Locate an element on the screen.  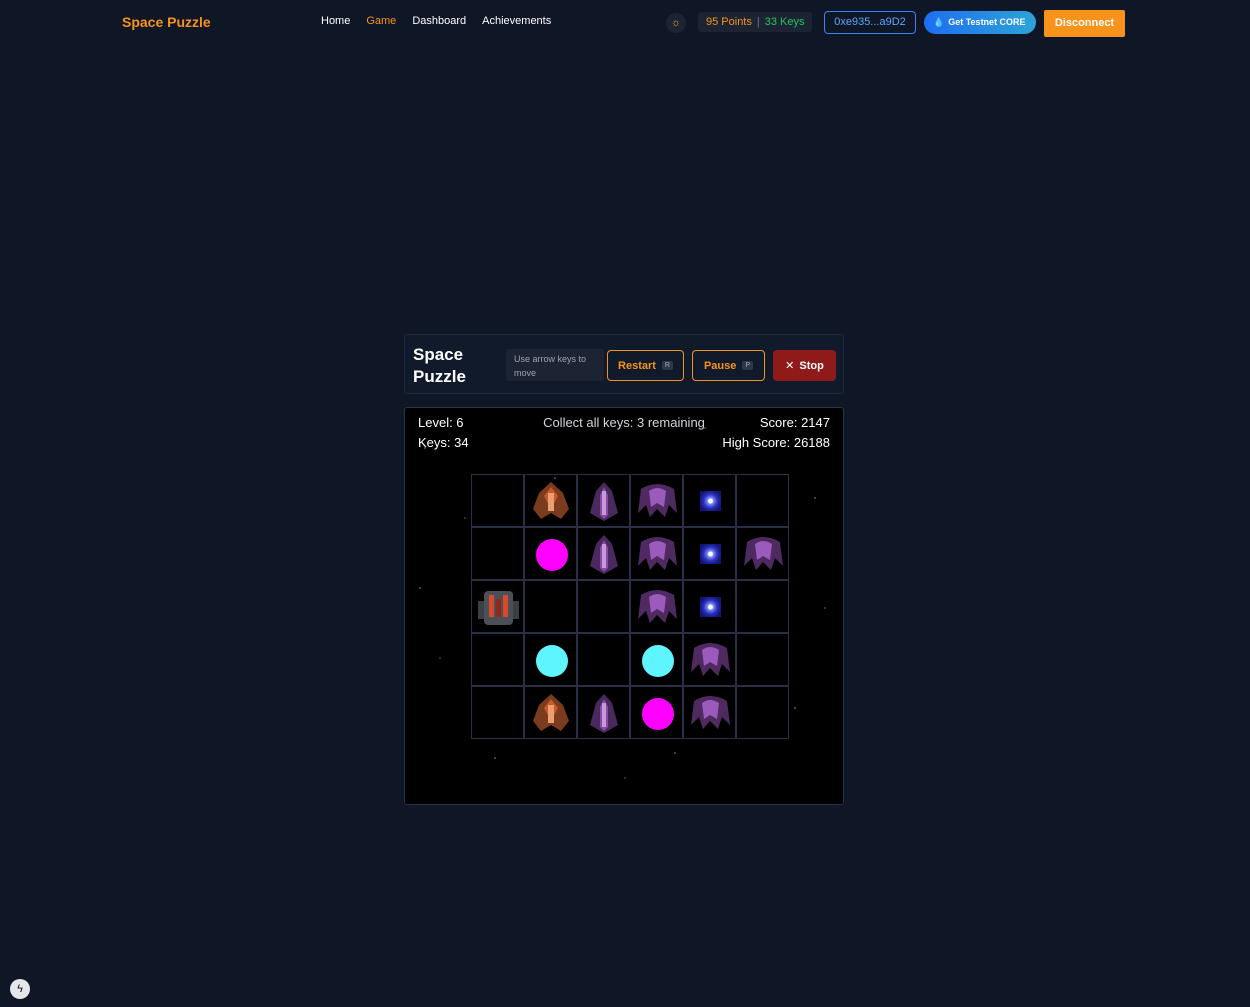
brand-logo: Space Puzzle is located at coordinates (166, 22).